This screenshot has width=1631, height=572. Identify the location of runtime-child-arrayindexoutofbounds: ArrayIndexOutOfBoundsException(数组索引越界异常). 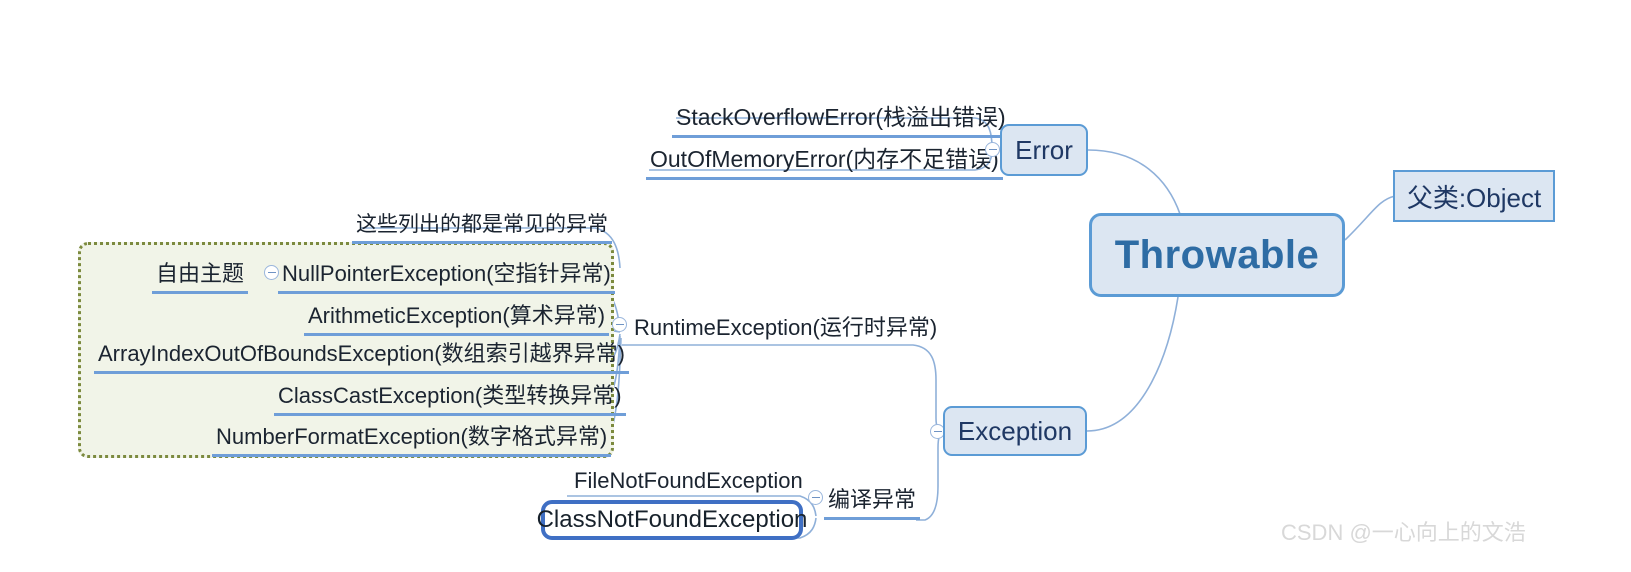
(361, 355).